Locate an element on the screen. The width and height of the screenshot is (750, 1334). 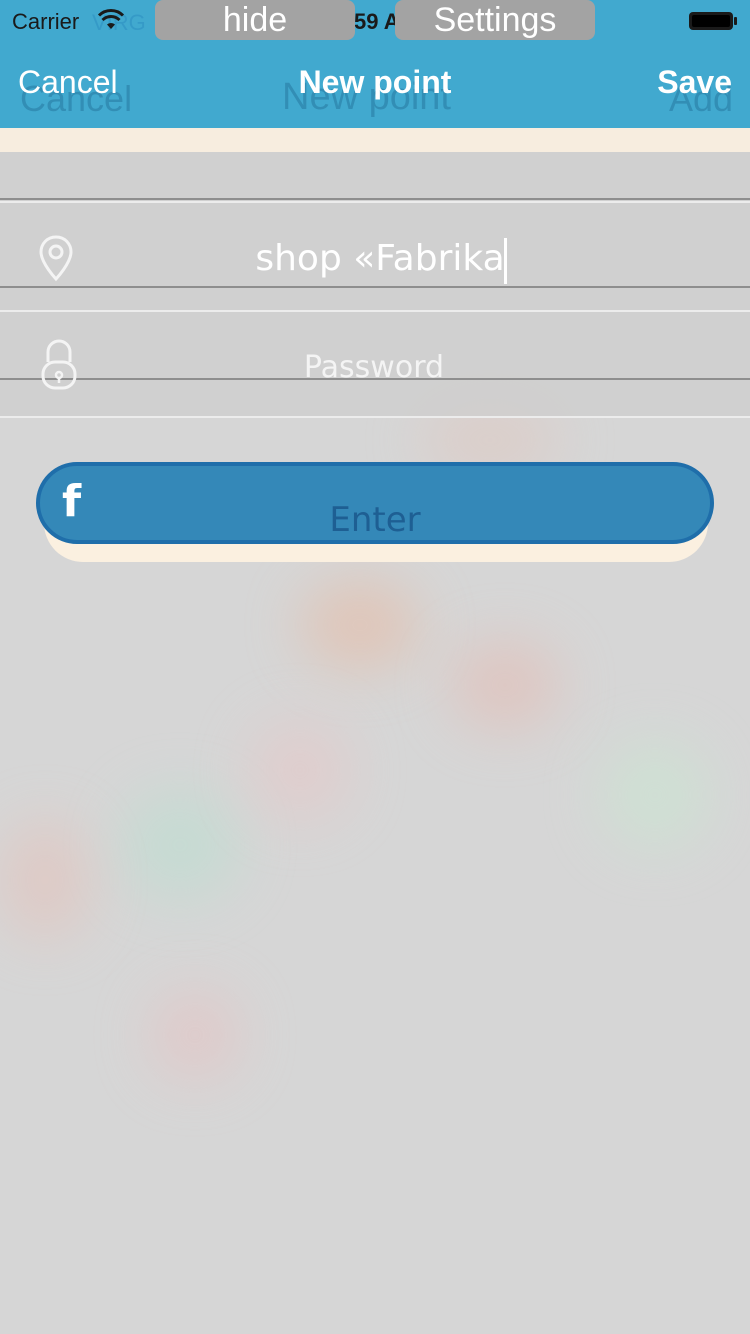
battery-icon is located at coordinates (713, 21).